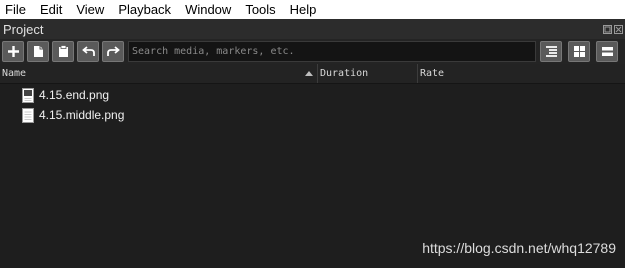  Describe the element at coordinates (52, 9) in the screenshot. I see `menu-edit: Edit` at that location.